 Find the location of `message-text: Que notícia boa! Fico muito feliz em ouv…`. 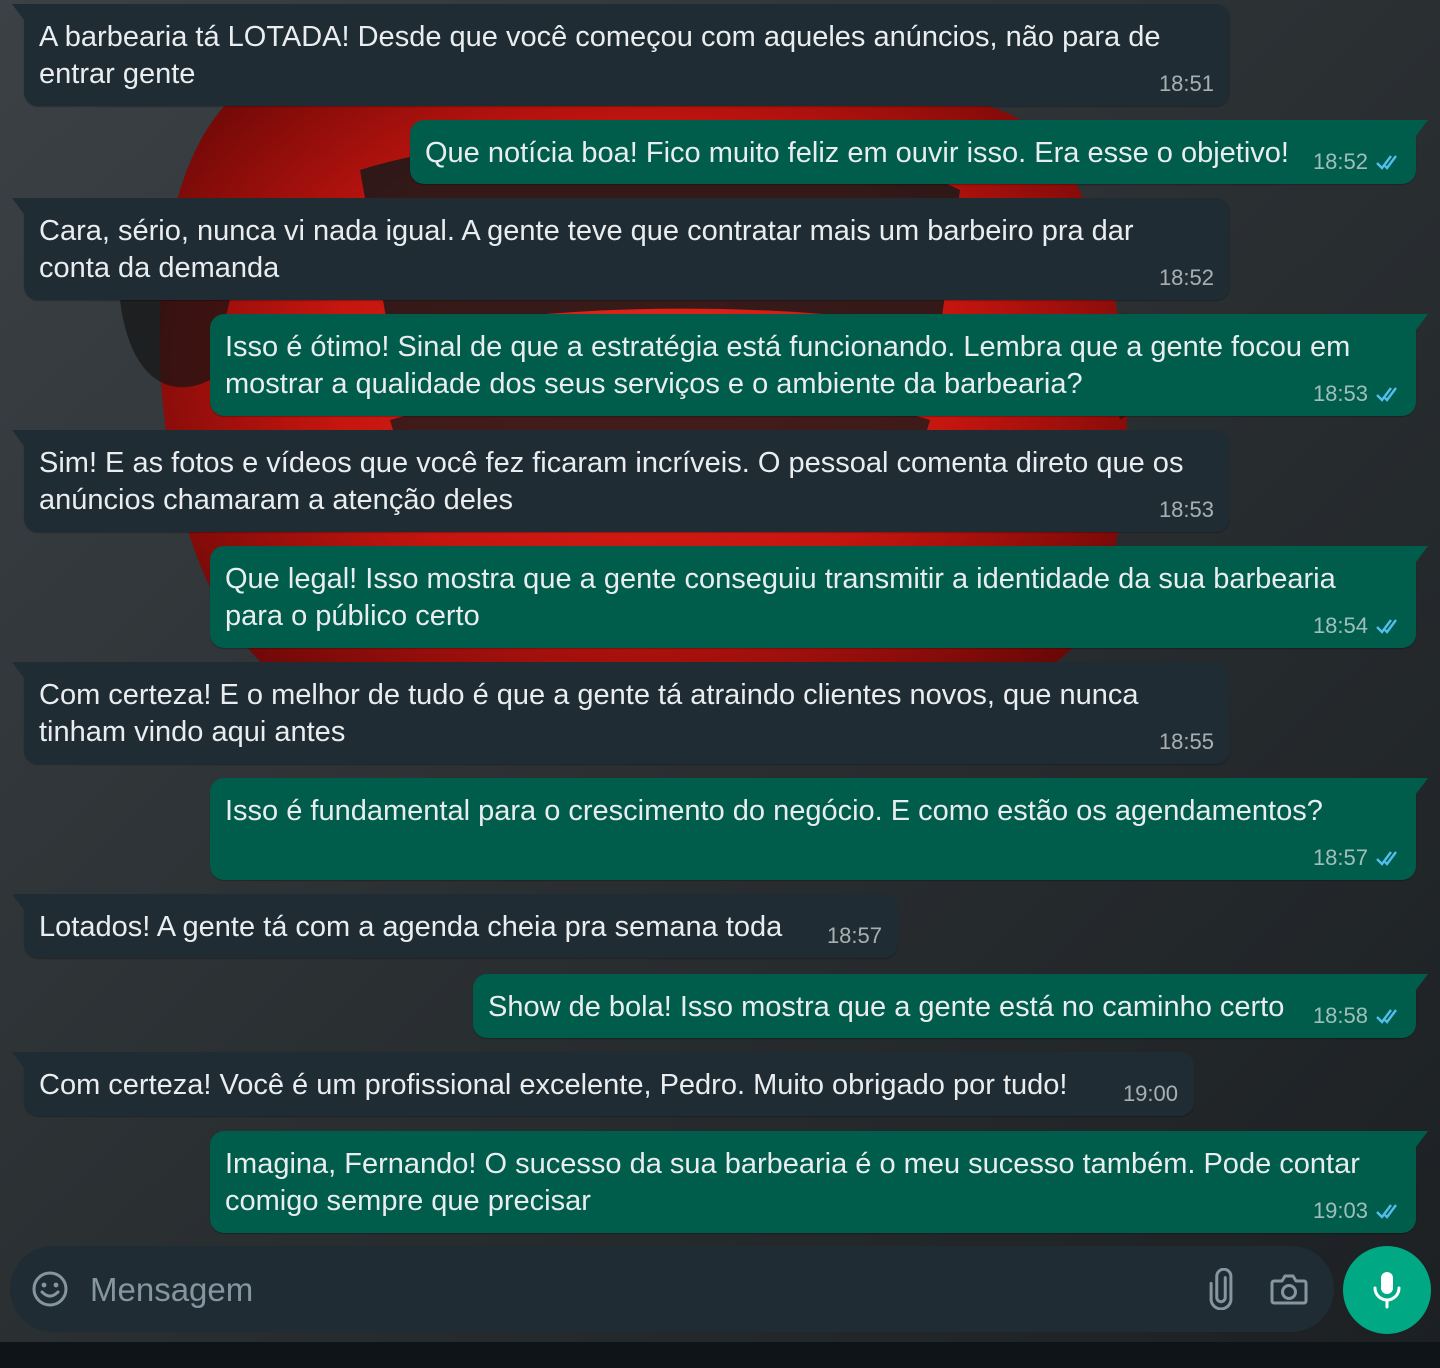

message-text: Que notícia boa! Fico muito feliz em ouv… is located at coordinates (857, 153).